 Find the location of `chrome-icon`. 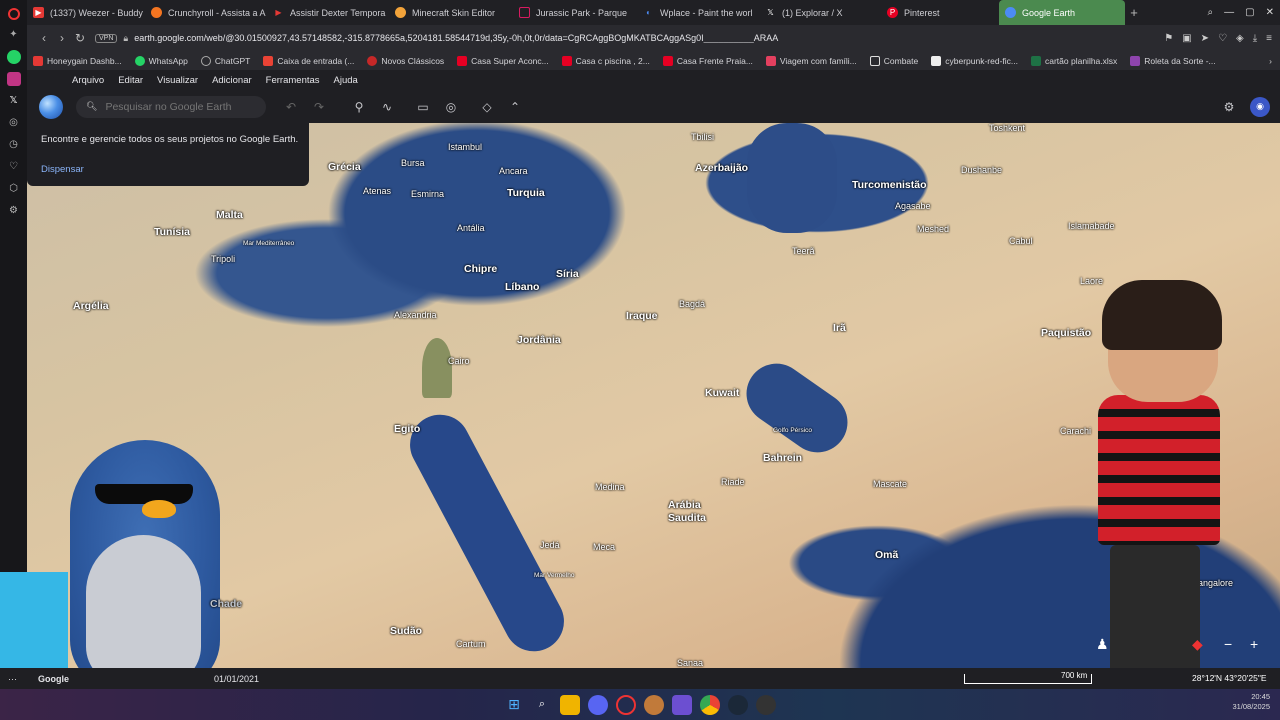

chrome-icon is located at coordinates (710, 704).